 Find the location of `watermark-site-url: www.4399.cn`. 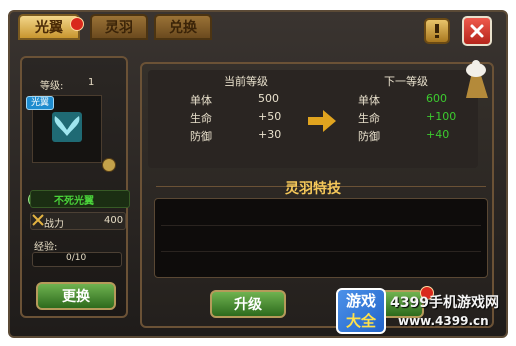

watermark-site-url: www.4399.cn is located at coordinates (443, 321).